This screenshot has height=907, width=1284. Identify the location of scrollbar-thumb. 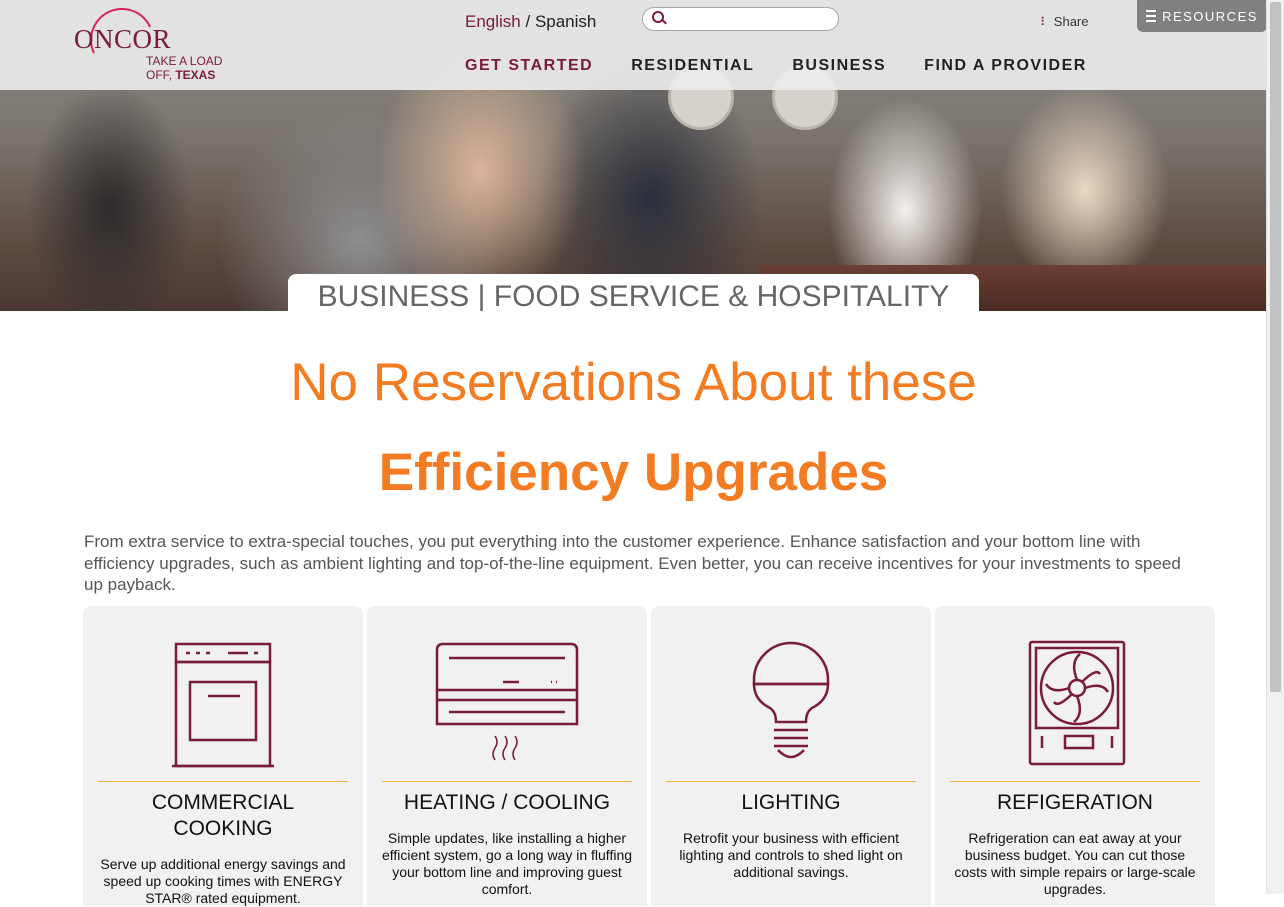
(1275, 347).